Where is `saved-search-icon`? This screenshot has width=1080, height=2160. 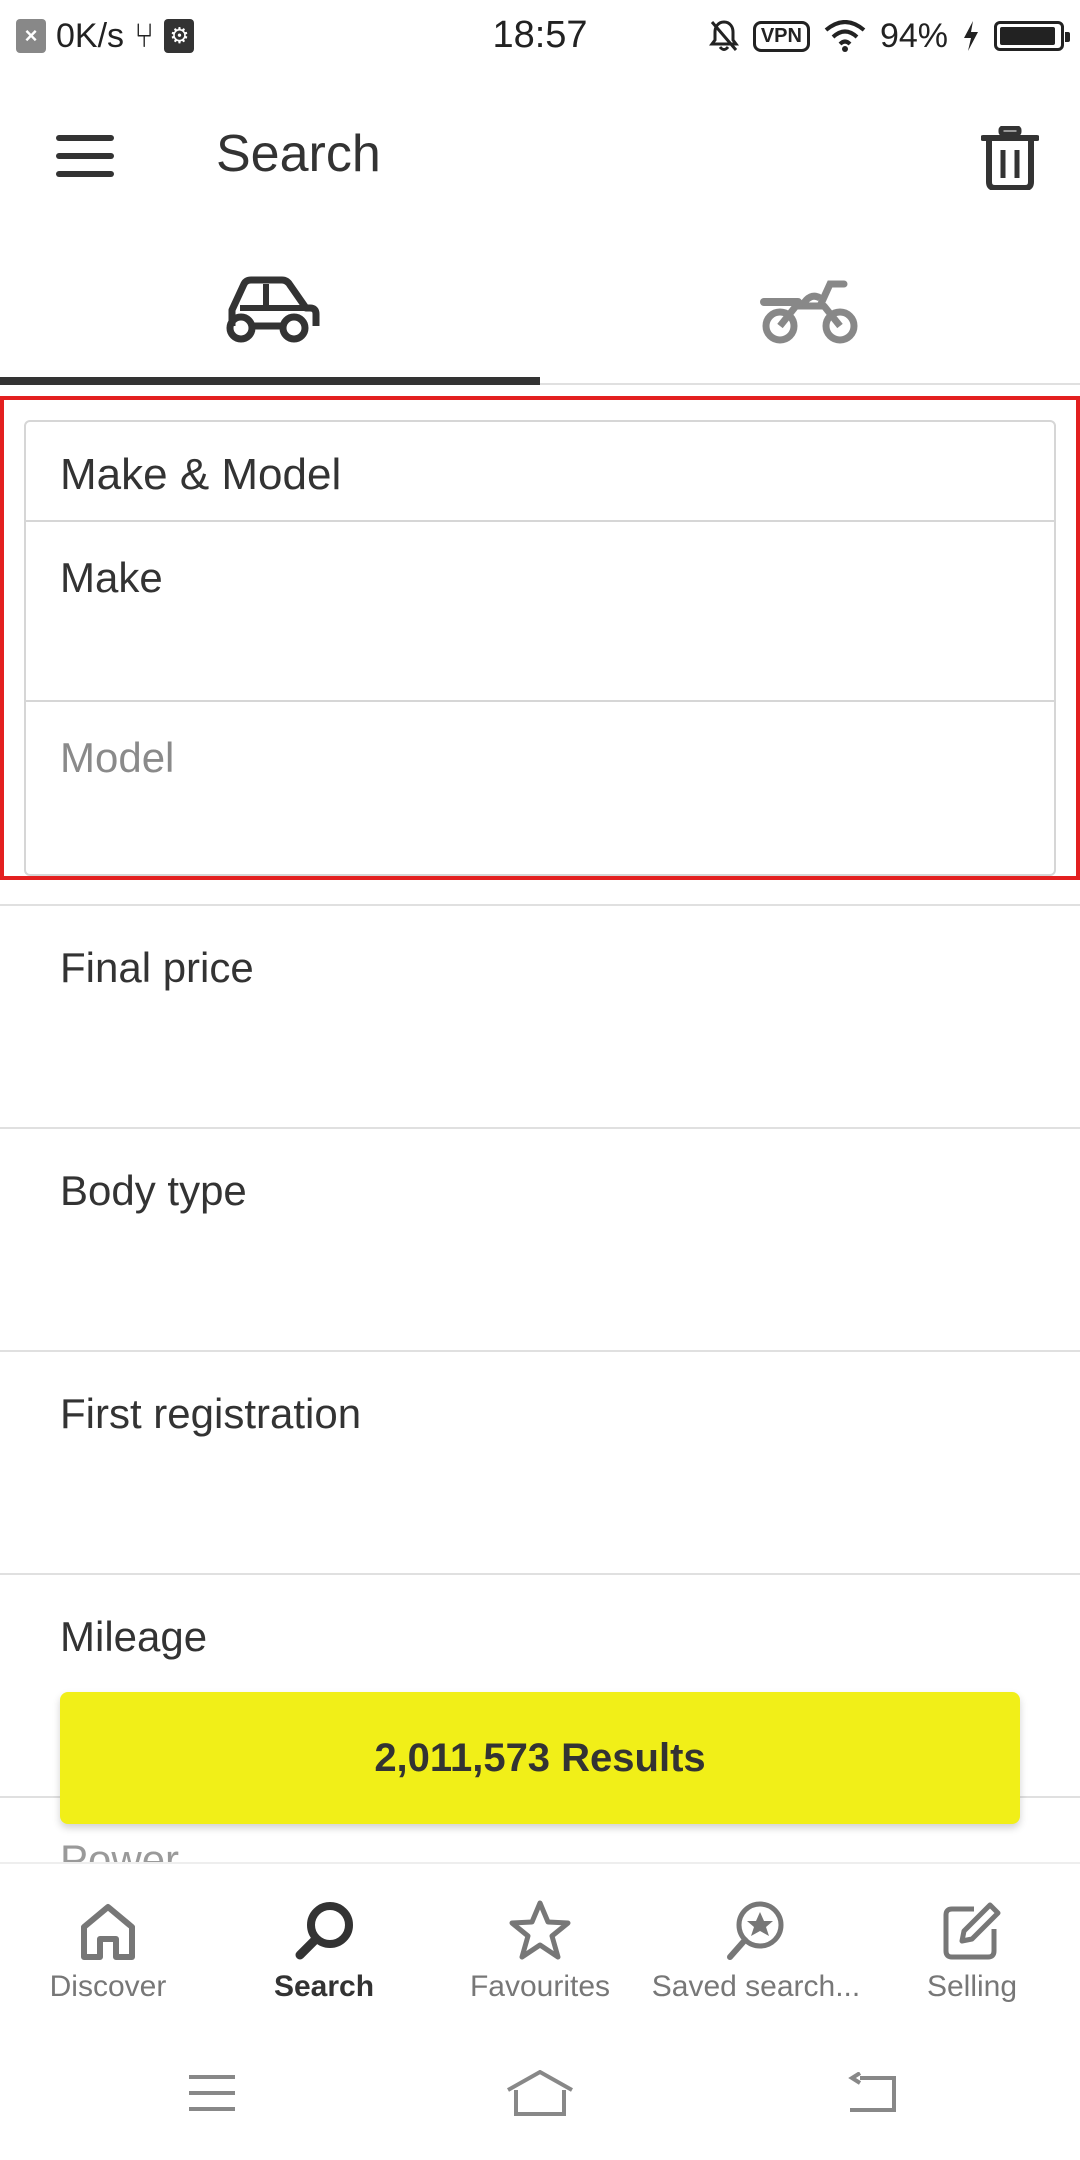 saved-search-icon is located at coordinates (755, 1930).